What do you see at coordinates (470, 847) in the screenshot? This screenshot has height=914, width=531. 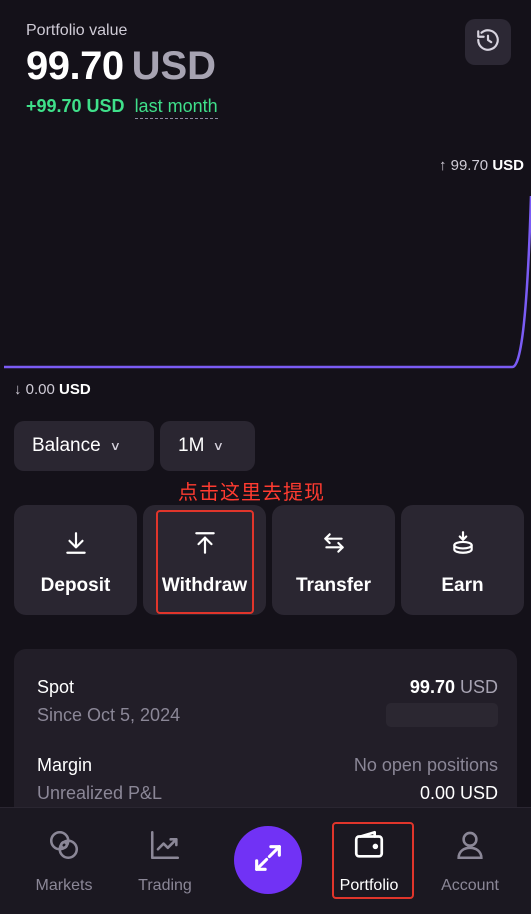 I see `account-icon` at bounding box center [470, 847].